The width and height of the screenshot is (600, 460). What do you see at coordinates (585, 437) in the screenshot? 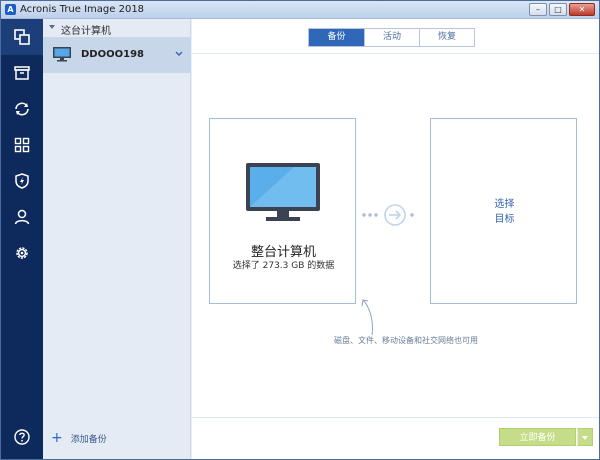
I see `backup-options-dropdown` at bounding box center [585, 437].